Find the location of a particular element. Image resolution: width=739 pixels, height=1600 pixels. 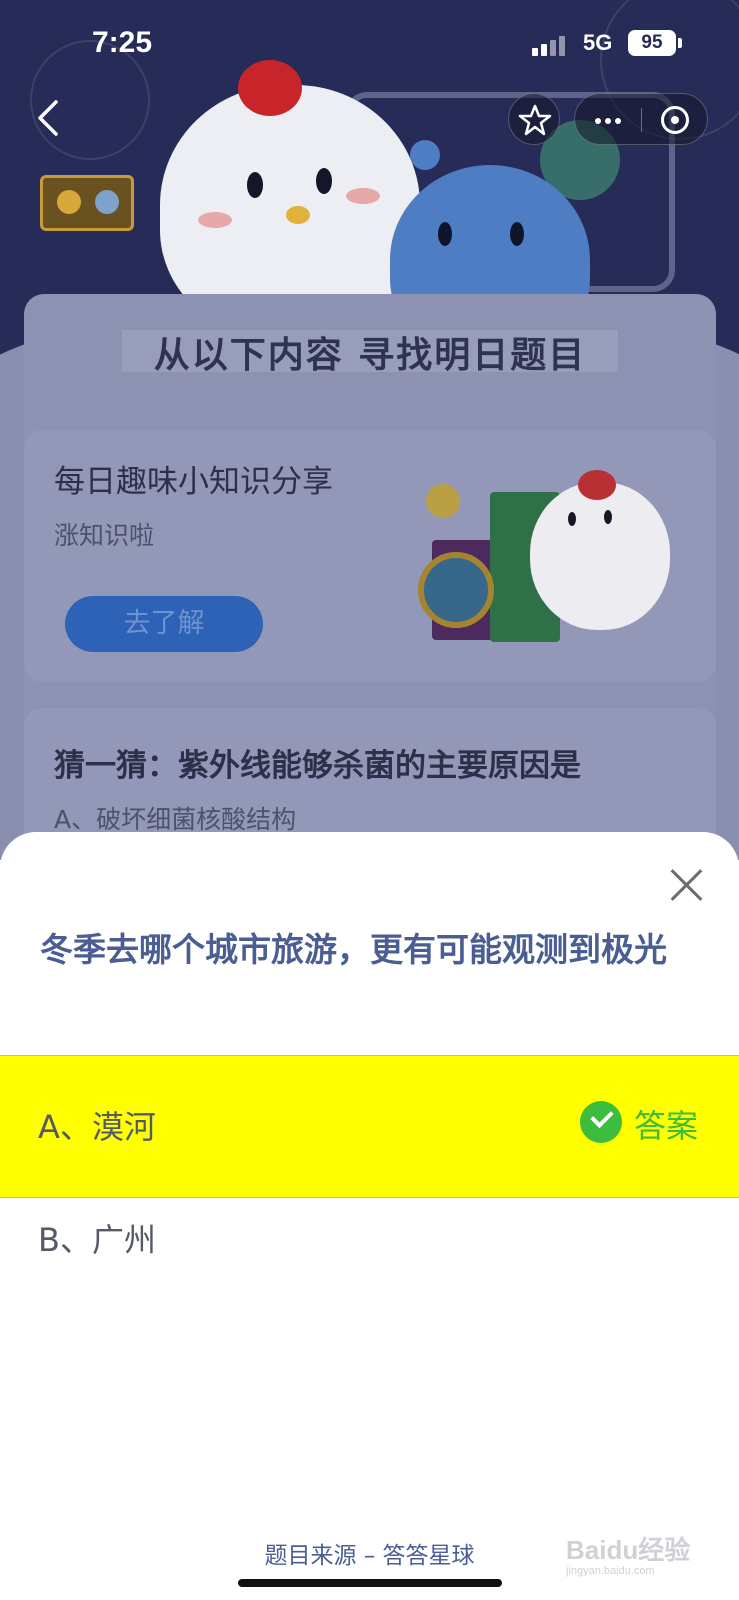

back-button is located at coordinates (52, 118).